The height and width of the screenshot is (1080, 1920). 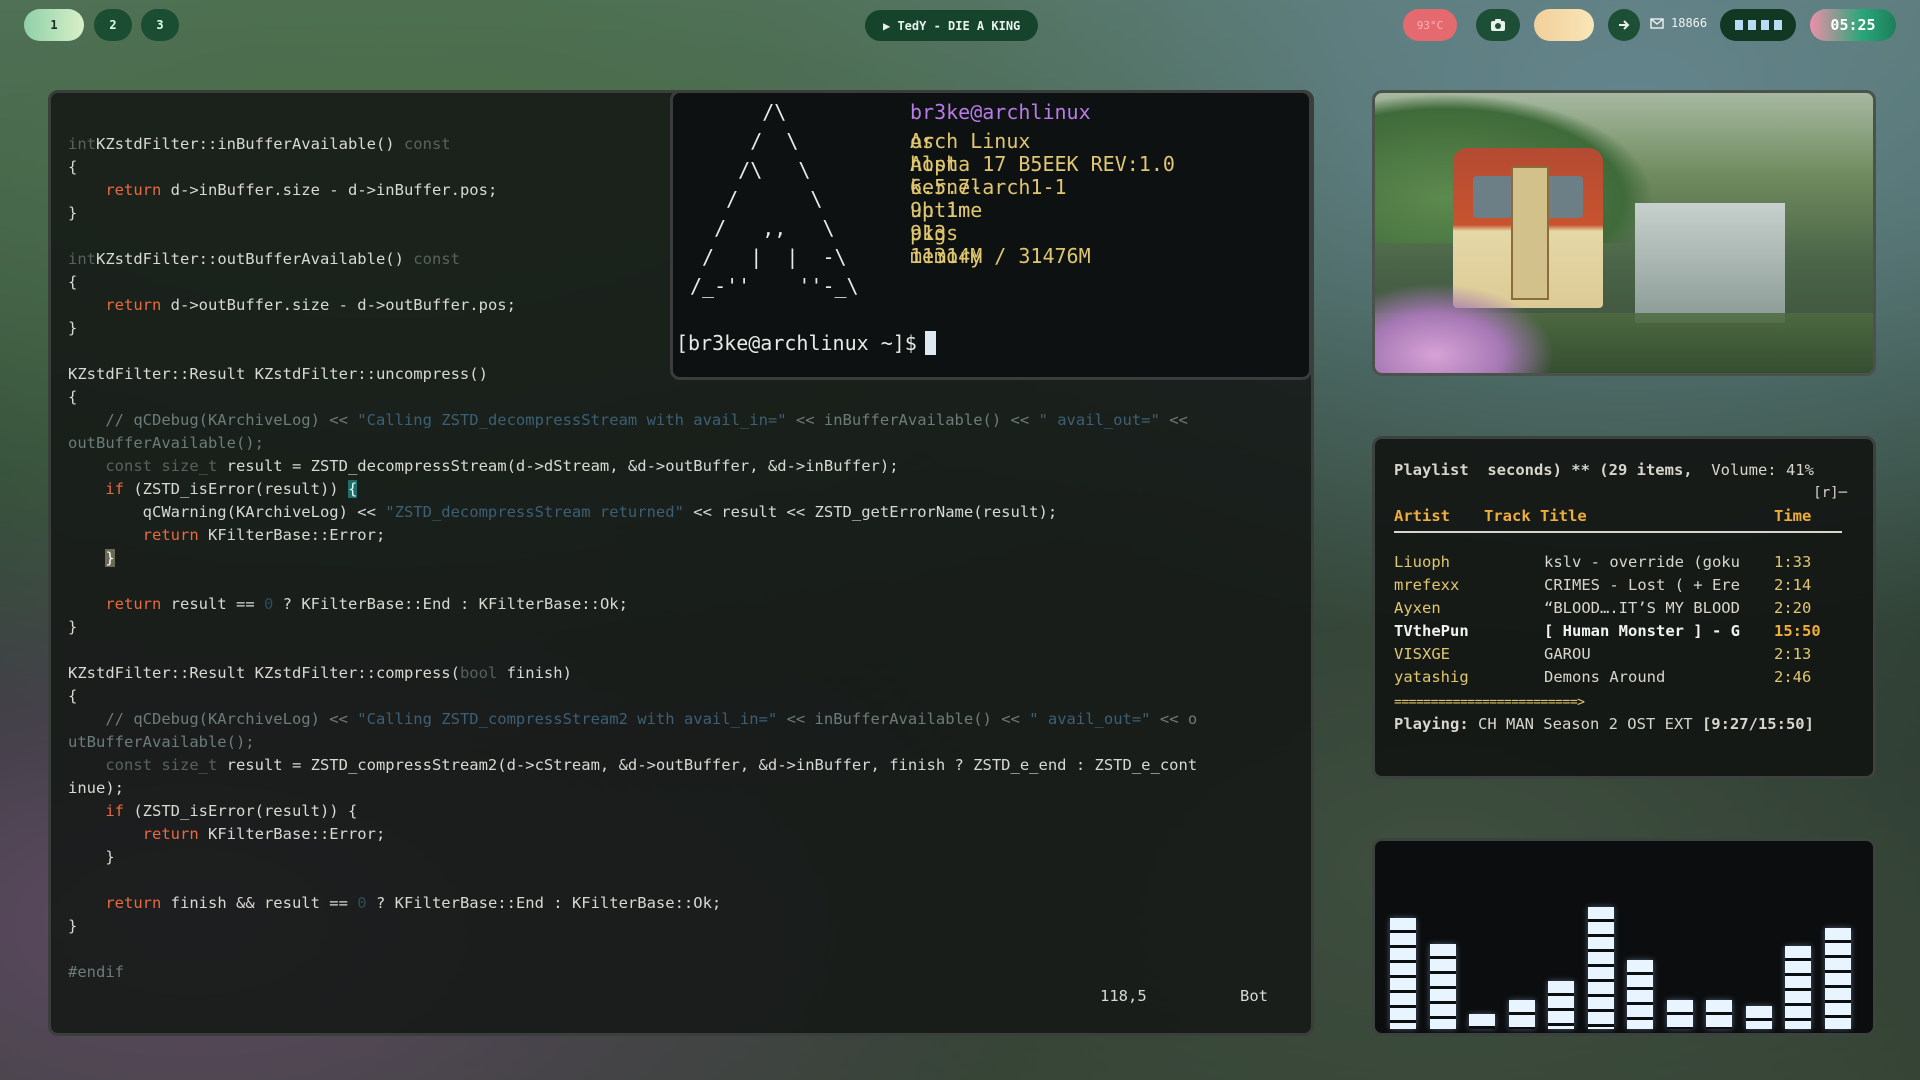 What do you see at coordinates (1853, 25) in the screenshot?
I see `clock-widget: 05:25` at bounding box center [1853, 25].